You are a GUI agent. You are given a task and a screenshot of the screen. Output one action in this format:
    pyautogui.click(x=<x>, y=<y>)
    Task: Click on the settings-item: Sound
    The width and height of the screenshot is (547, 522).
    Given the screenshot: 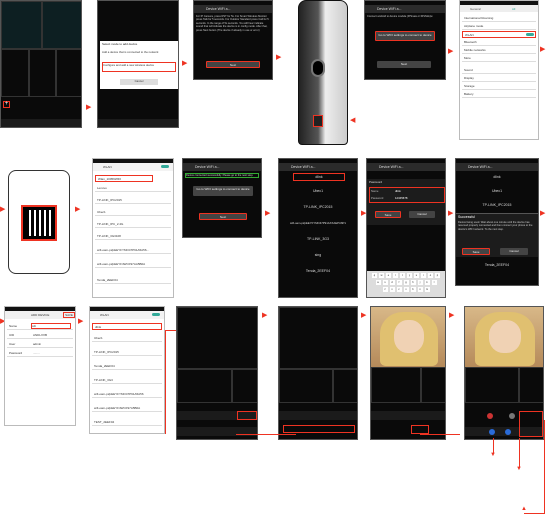 What is the action you would take?
    pyautogui.click(x=499, y=70)
    